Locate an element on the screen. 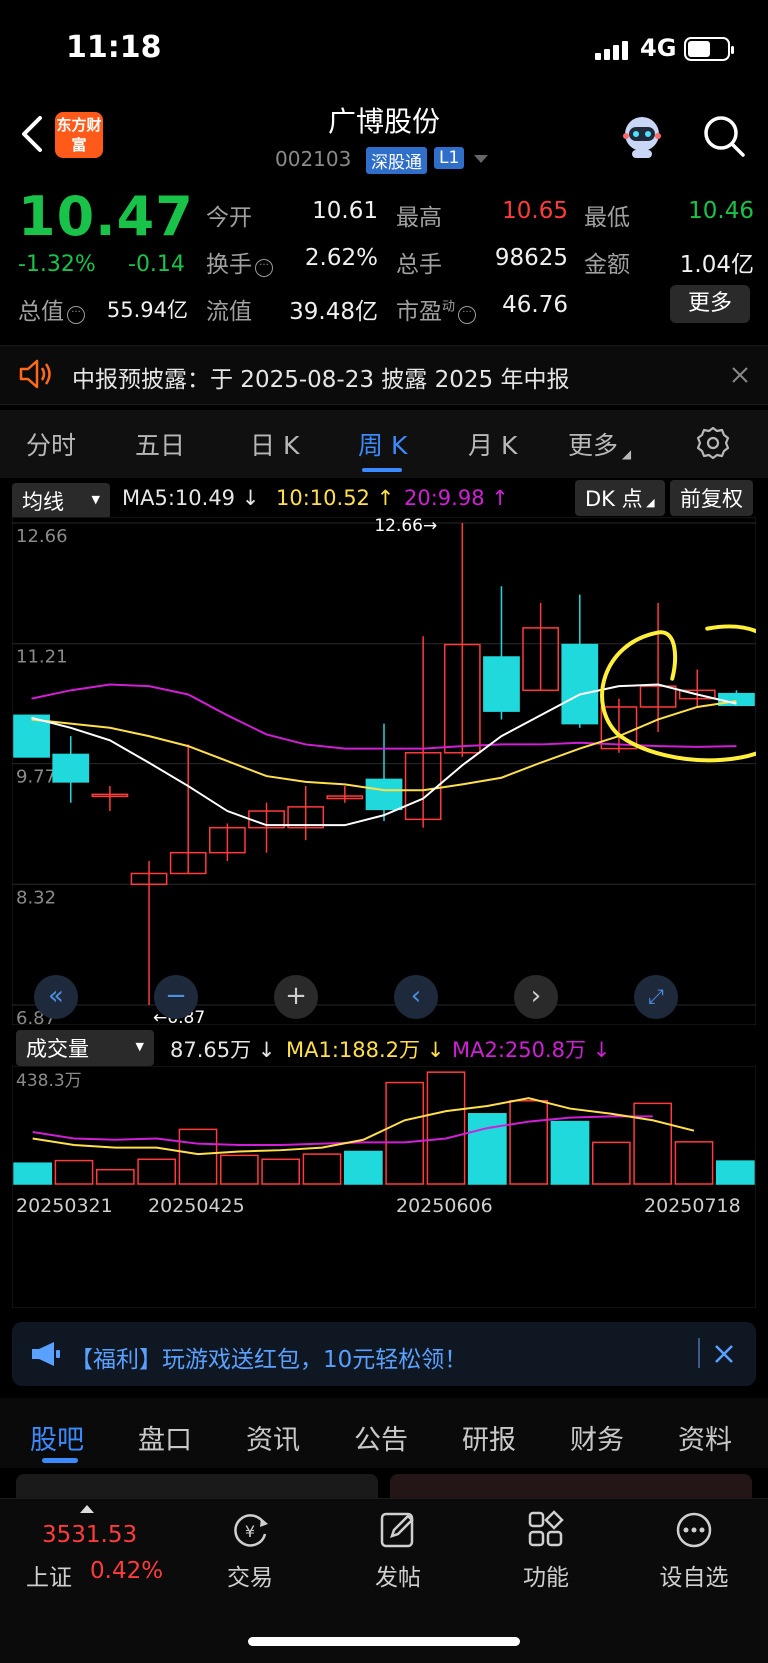 This screenshot has width=768, height=1663. volume-indicator-dropdown: 成交量 ▼ is located at coordinates (85, 1048).